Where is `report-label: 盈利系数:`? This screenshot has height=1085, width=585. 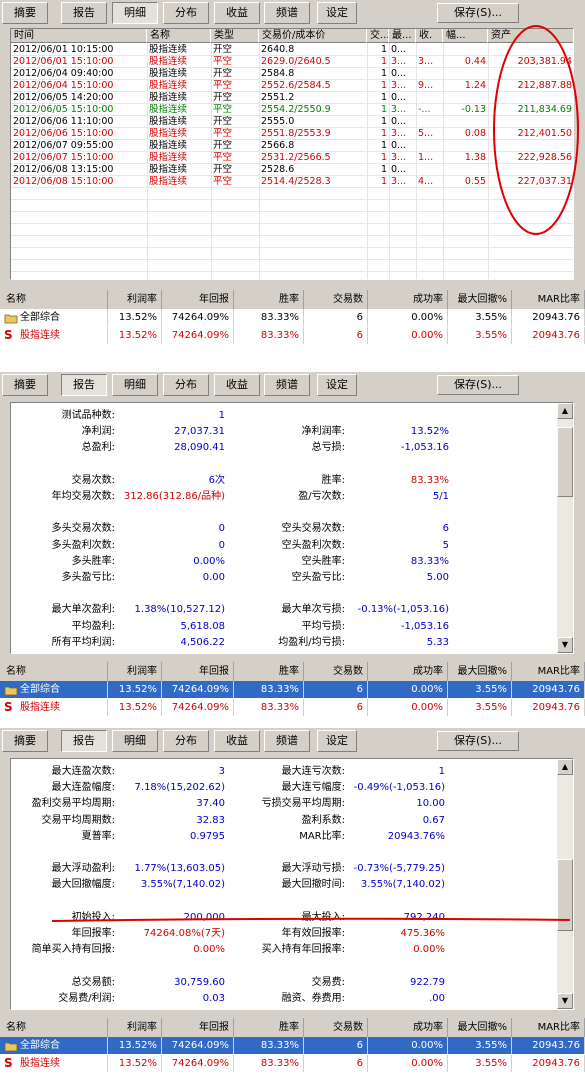 report-label: 盈利系数: is located at coordinates (323, 820).